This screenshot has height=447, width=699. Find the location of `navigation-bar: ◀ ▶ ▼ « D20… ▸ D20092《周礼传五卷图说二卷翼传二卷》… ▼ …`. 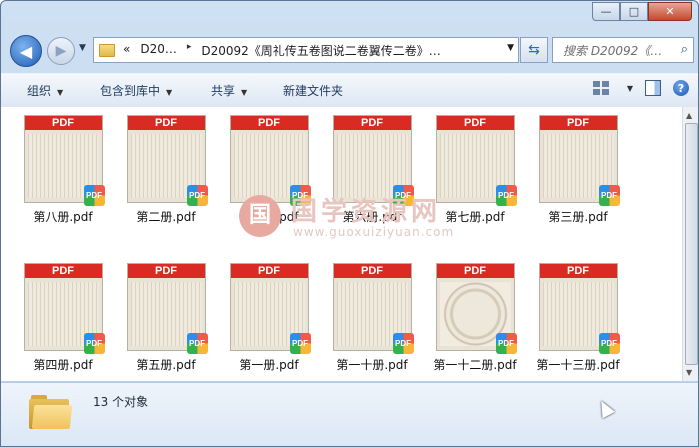

navigation-bar: ◀ ▶ ▼ « D20… ▸ D20092《周礼传五卷图说二卷翼传二卷》… ▼ … is located at coordinates (349, 51).